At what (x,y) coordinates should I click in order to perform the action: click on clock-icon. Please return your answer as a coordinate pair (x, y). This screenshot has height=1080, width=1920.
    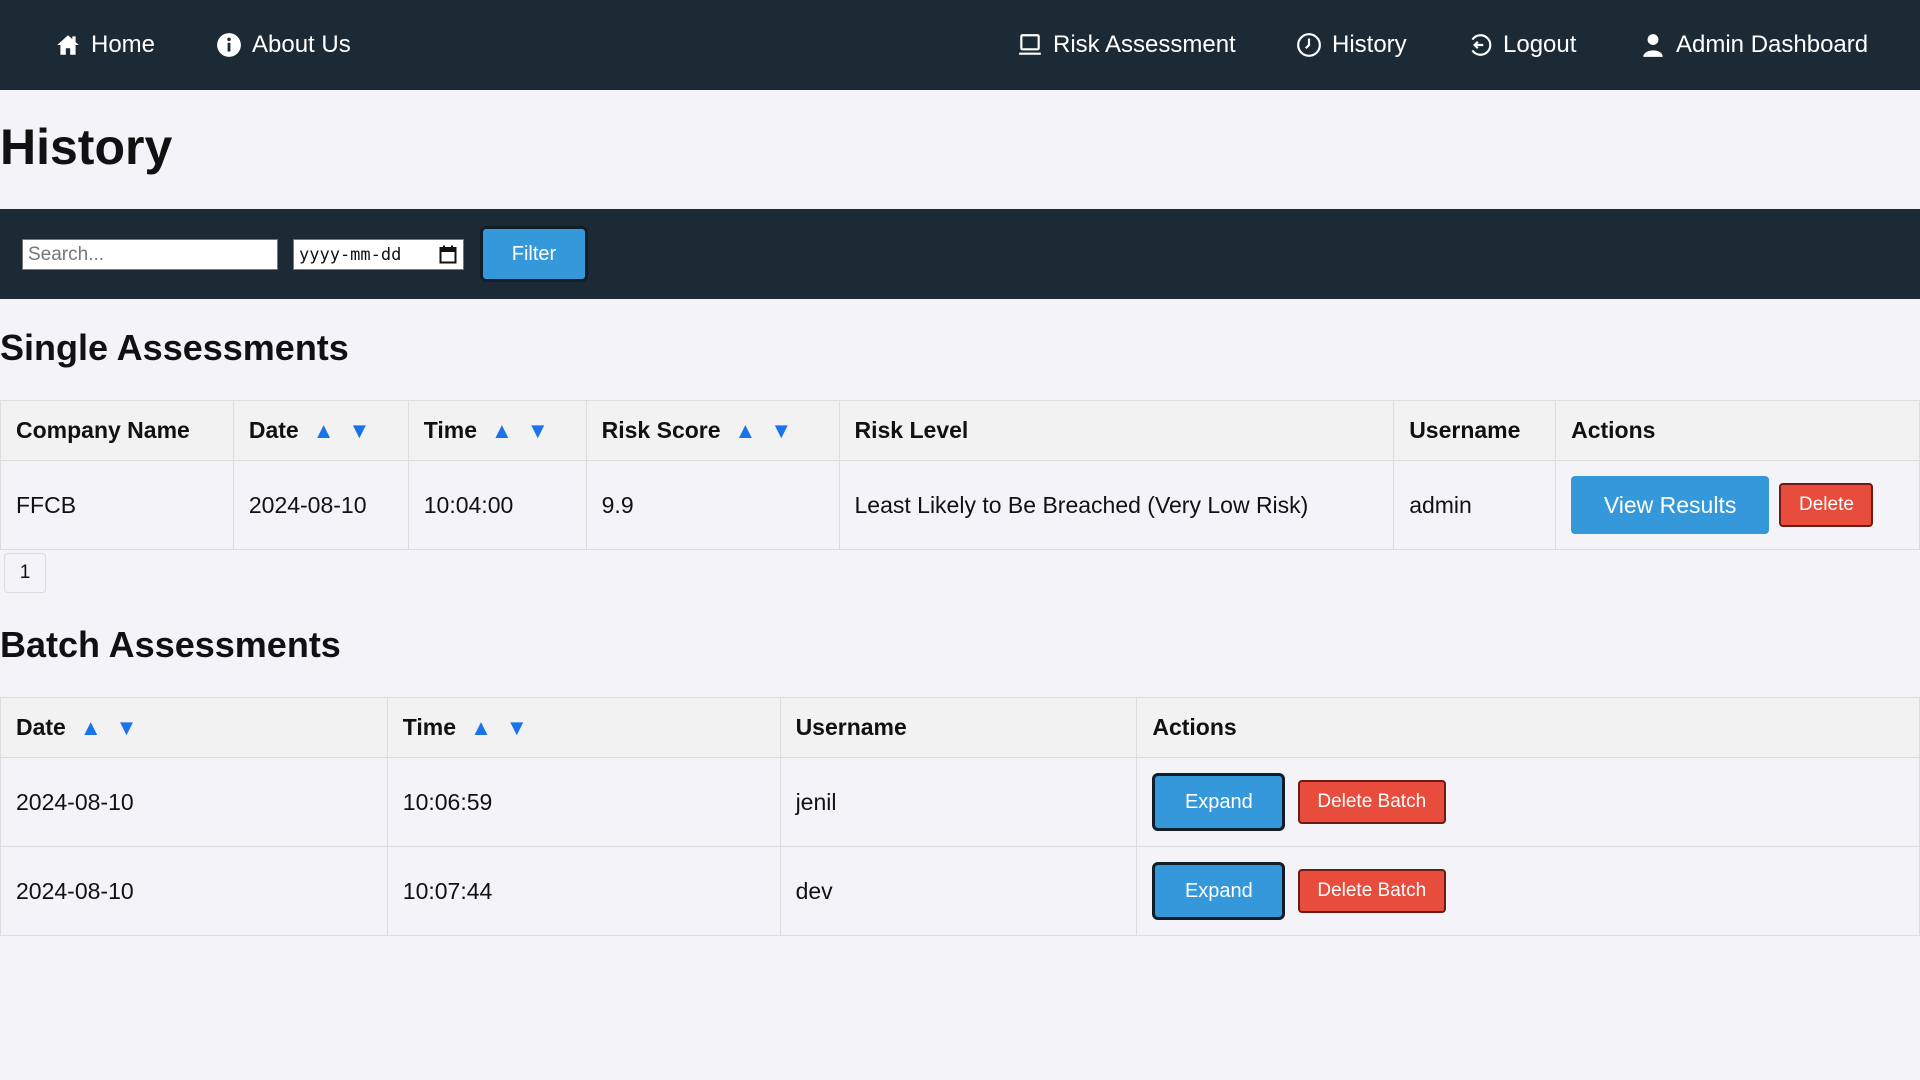
    Looking at the image, I should click on (1309, 45).